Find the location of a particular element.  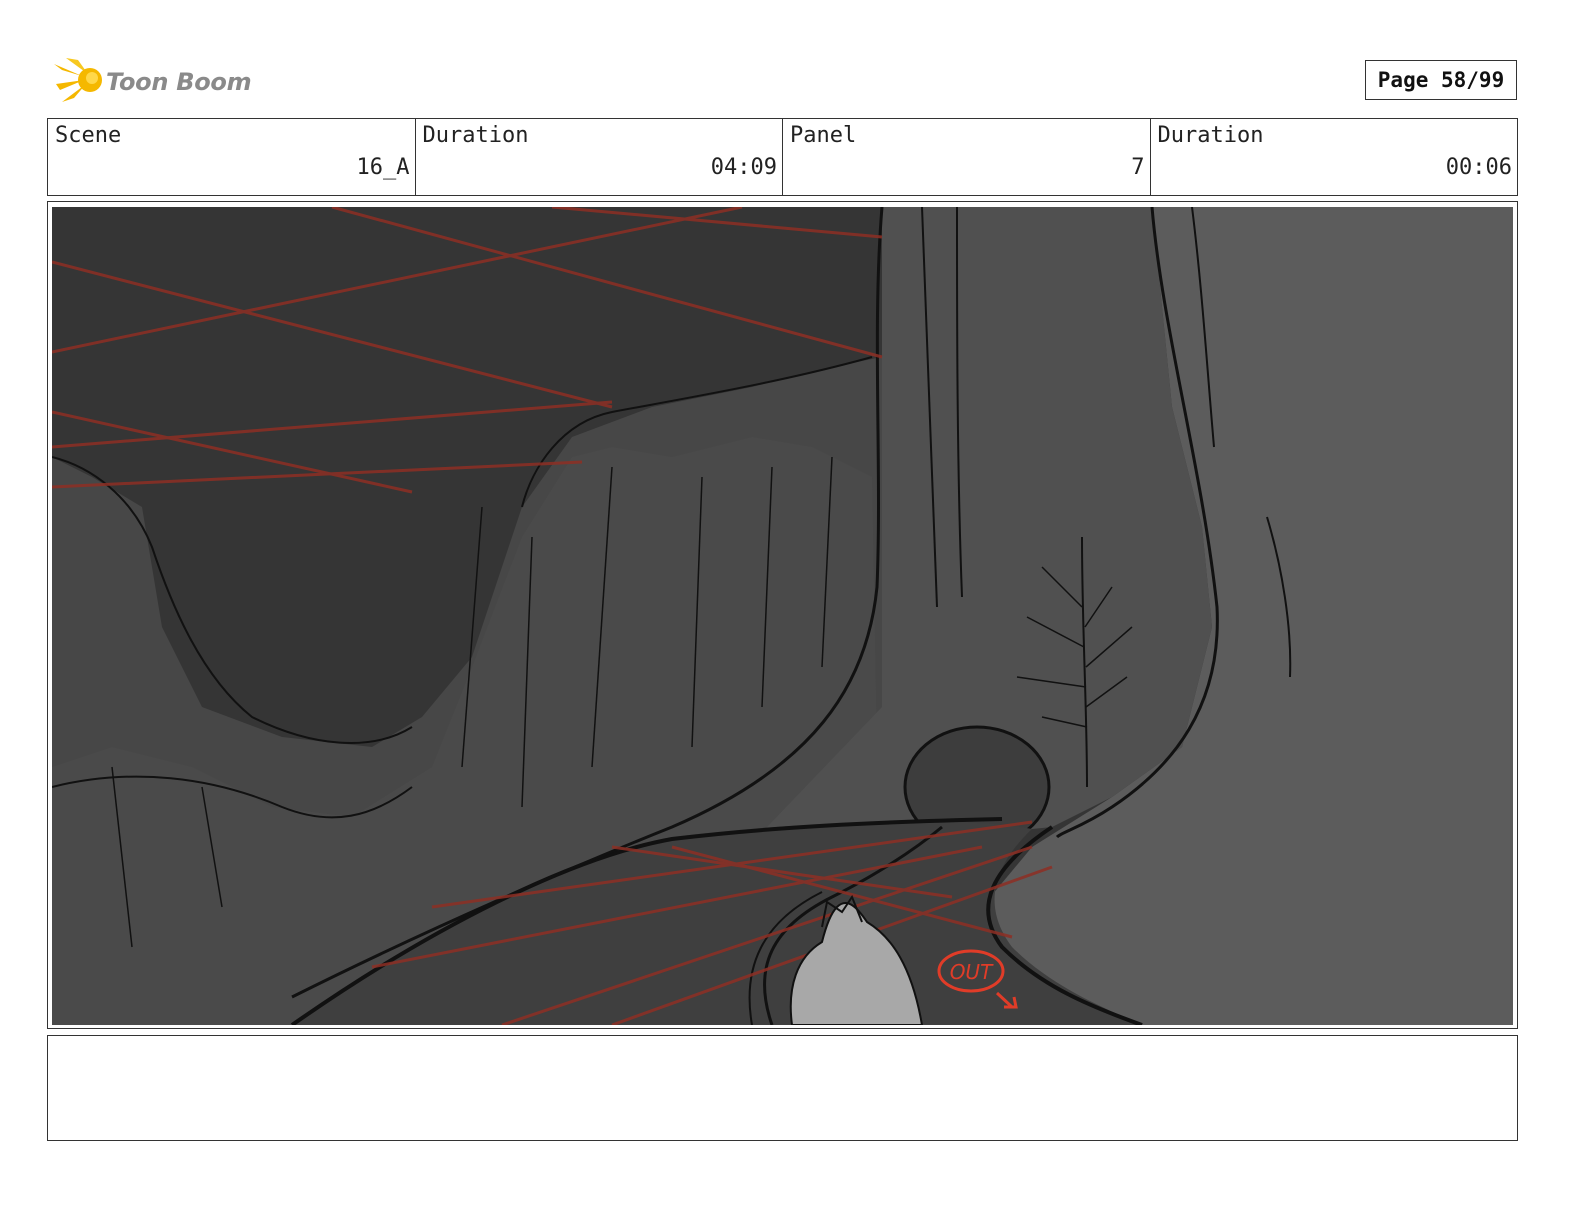

scene-cell: Scene 16_A is located at coordinates (232, 157).